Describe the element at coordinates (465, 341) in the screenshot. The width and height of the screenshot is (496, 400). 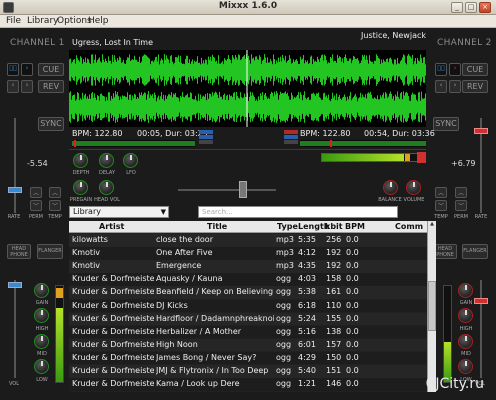
I see `ch2-mid-knob` at that location.